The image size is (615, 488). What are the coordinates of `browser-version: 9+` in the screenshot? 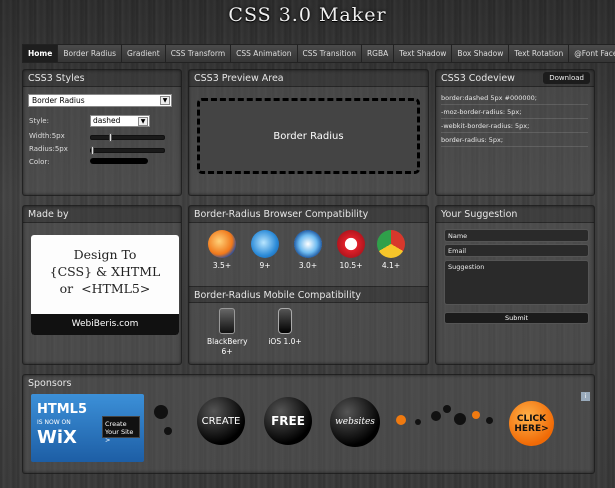 It's located at (265, 265).